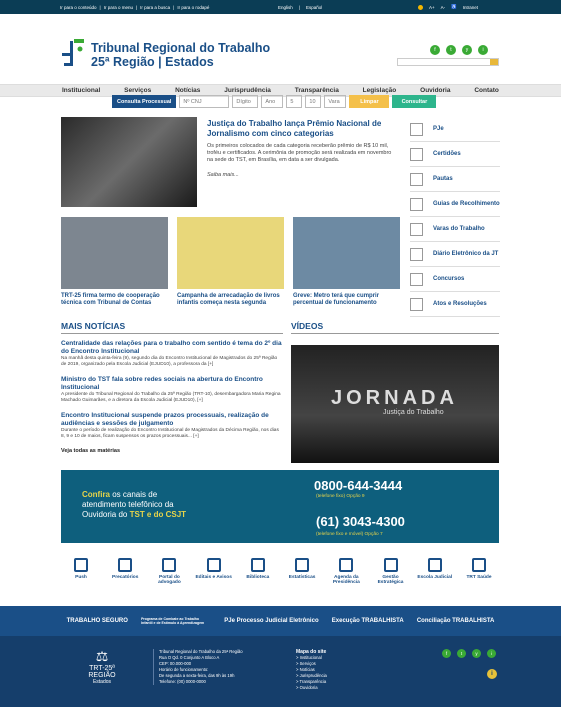 The image size is (561, 707). I want to click on calendar-icon, so click(346, 565).